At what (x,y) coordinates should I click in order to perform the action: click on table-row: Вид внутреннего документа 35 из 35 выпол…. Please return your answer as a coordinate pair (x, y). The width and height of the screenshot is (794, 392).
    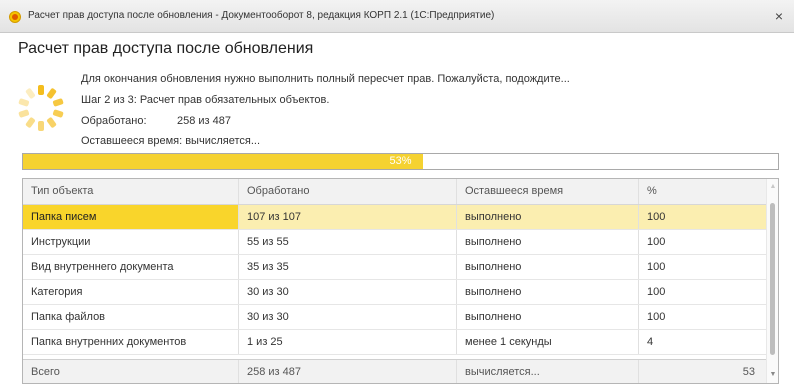
    Looking at the image, I should click on (395, 267).